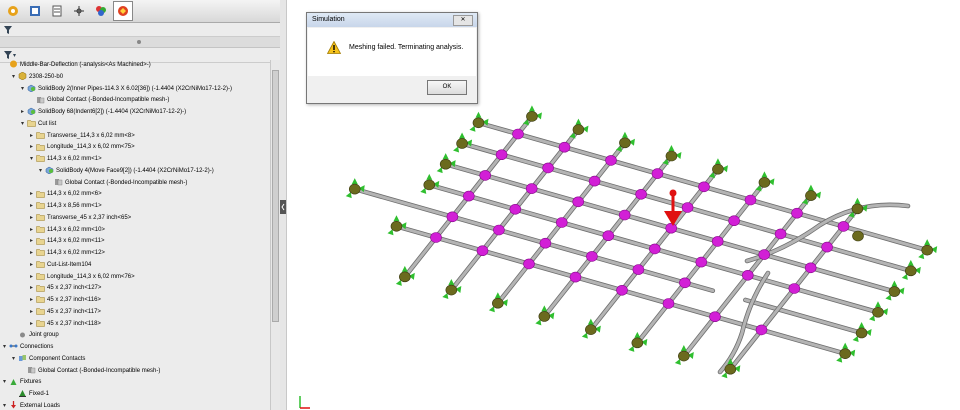  Describe the element at coordinates (82, 277) in the screenshot. I see `tree-item: ▸ Longitude_114,3 x 6,02 mm<76>` at that location.